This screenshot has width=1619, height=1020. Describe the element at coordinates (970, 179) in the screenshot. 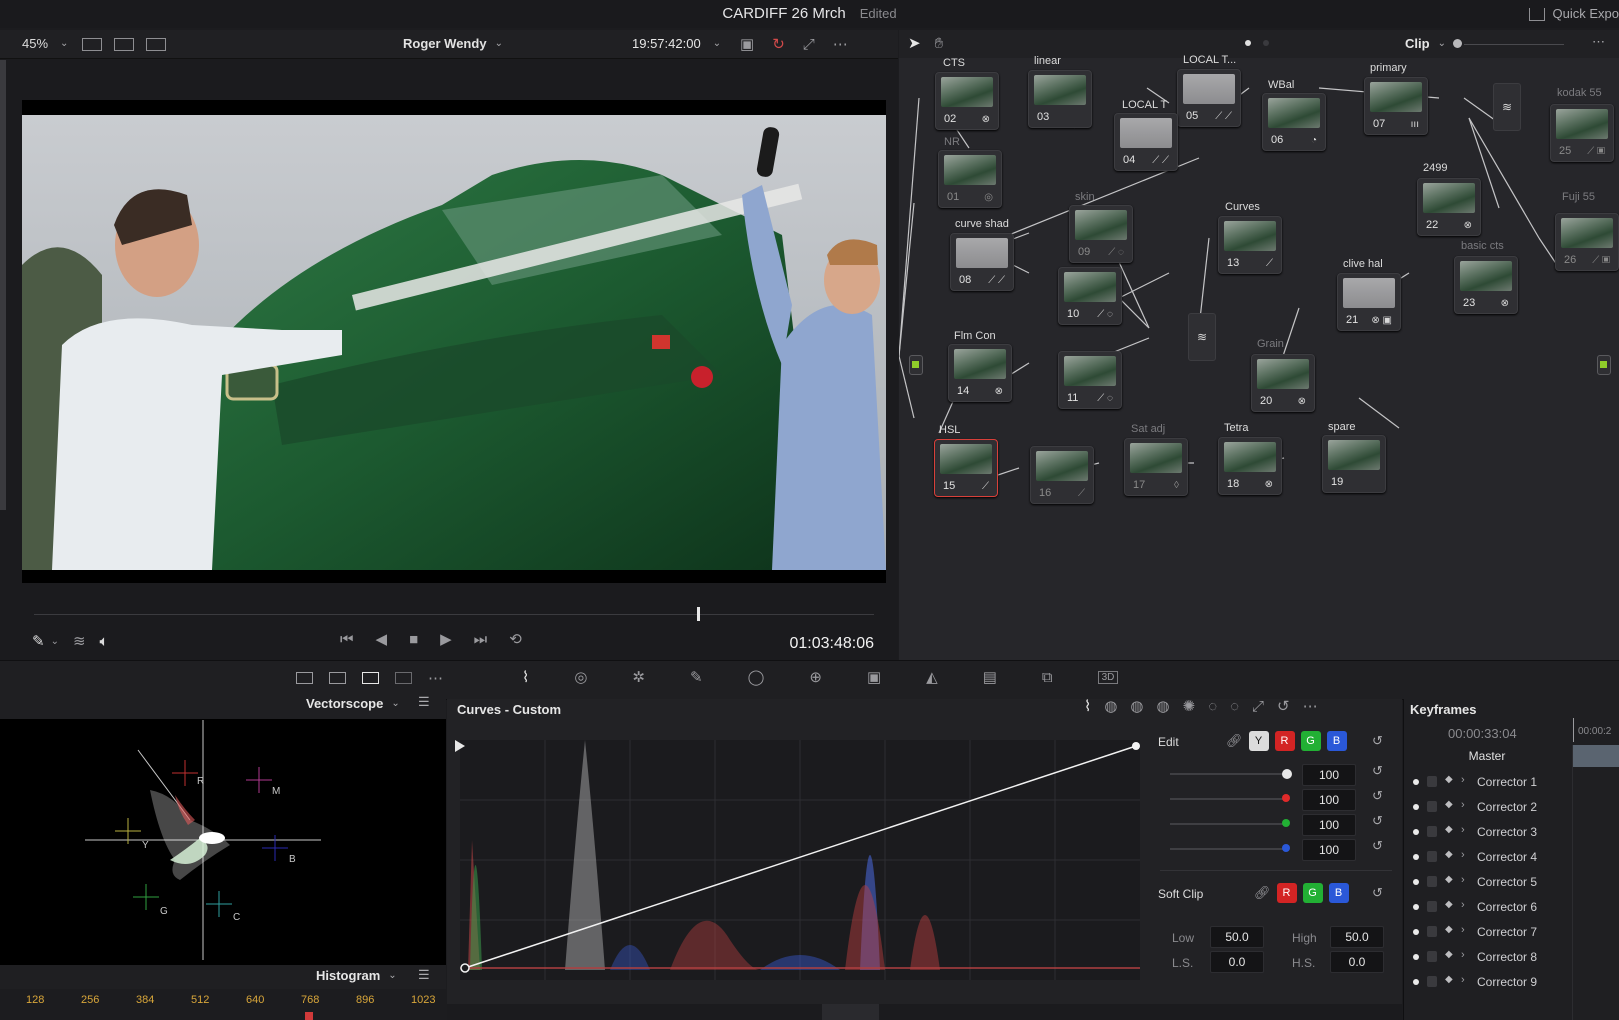

I see `node-01: 01 ◎` at that location.